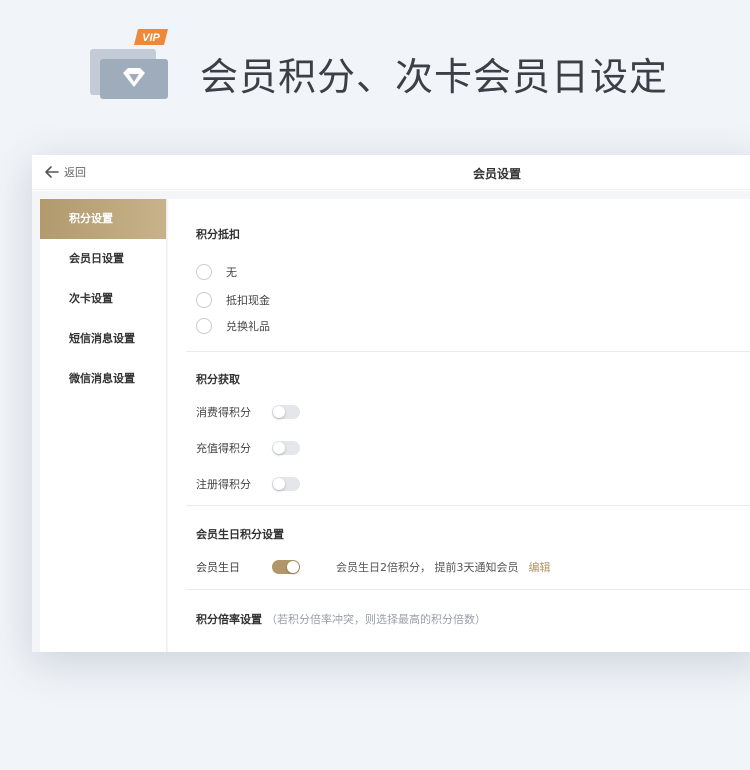 The height and width of the screenshot is (770, 750). What do you see at coordinates (151, 38) in the screenshot?
I see `vip-badge-text: VIP` at bounding box center [151, 38].